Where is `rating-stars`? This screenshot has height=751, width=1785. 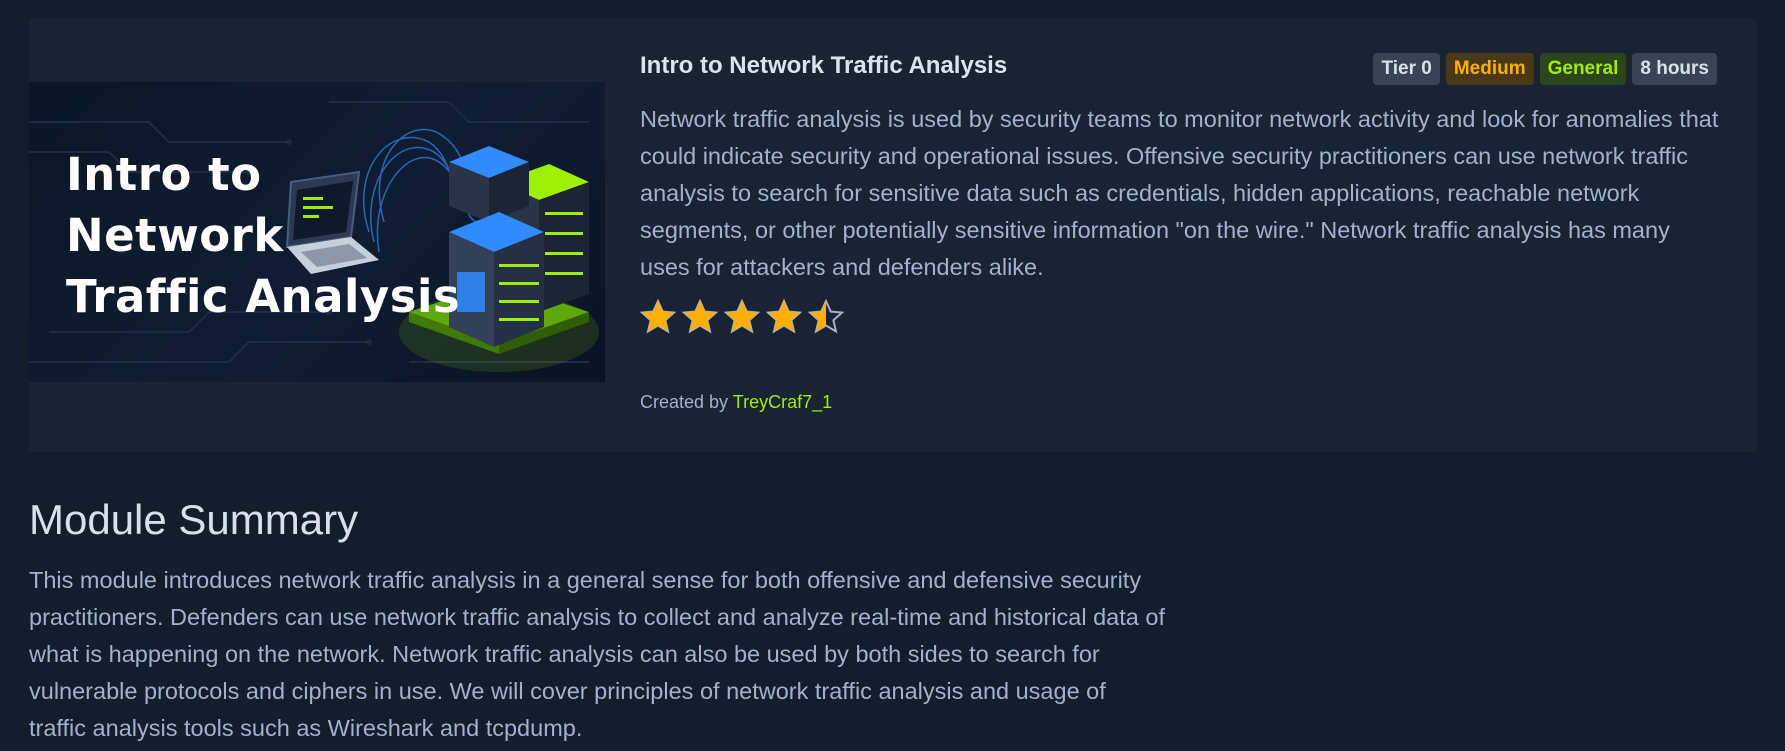 rating-stars is located at coordinates (742, 317).